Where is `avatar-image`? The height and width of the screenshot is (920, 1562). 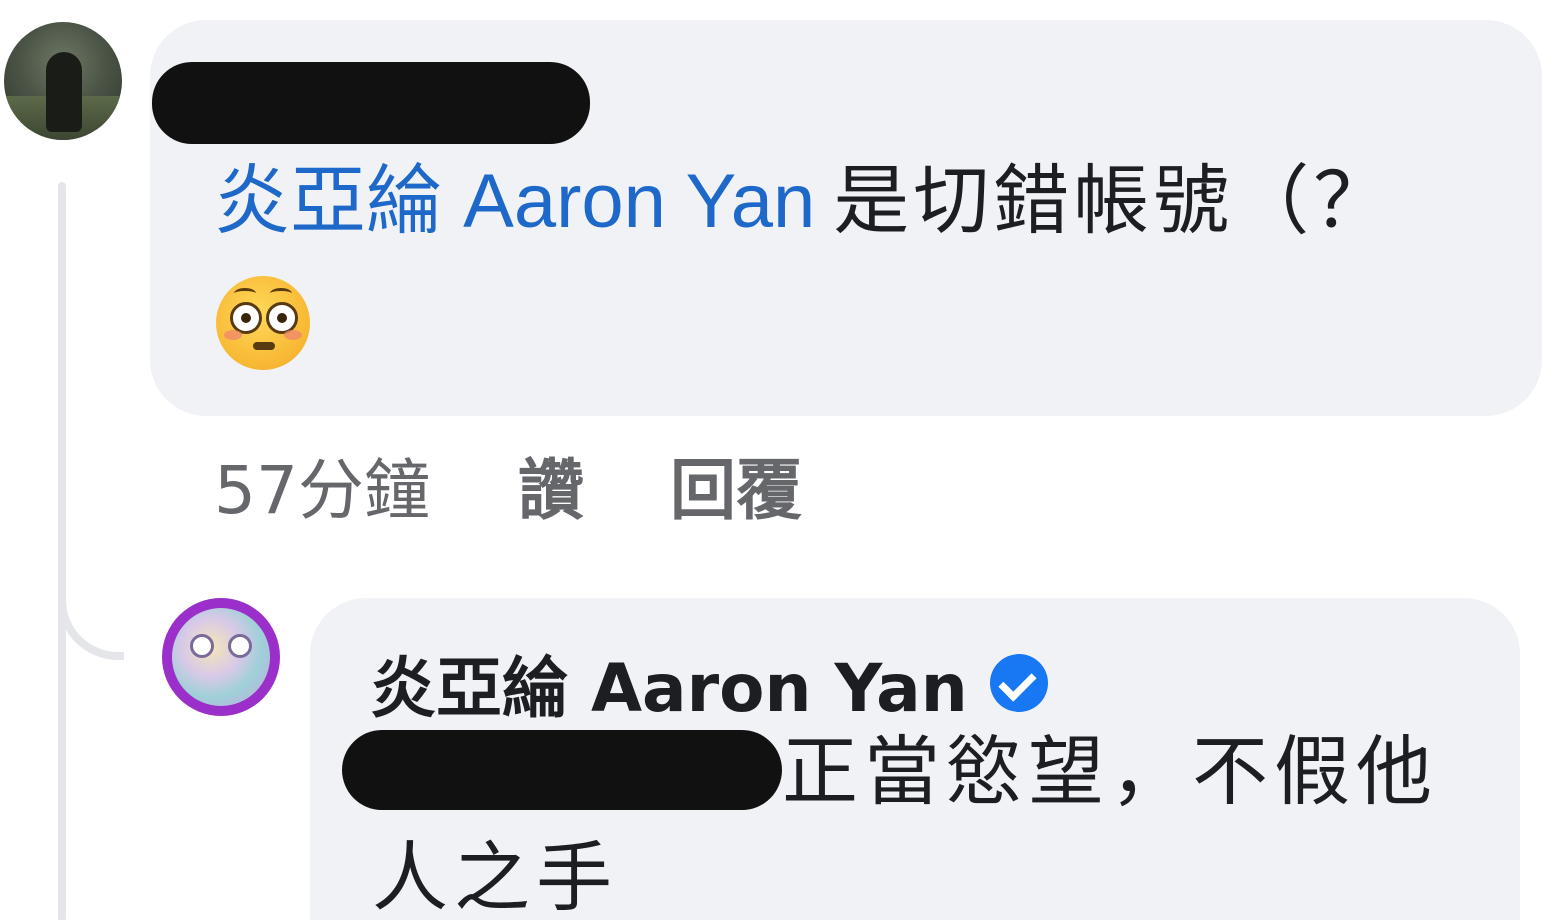 avatar-image is located at coordinates (221, 657).